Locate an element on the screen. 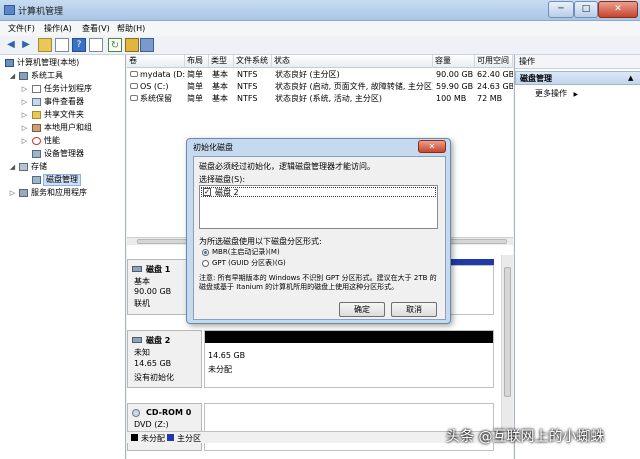  partition-state: 未分配 is located at coordinates (220, 369).